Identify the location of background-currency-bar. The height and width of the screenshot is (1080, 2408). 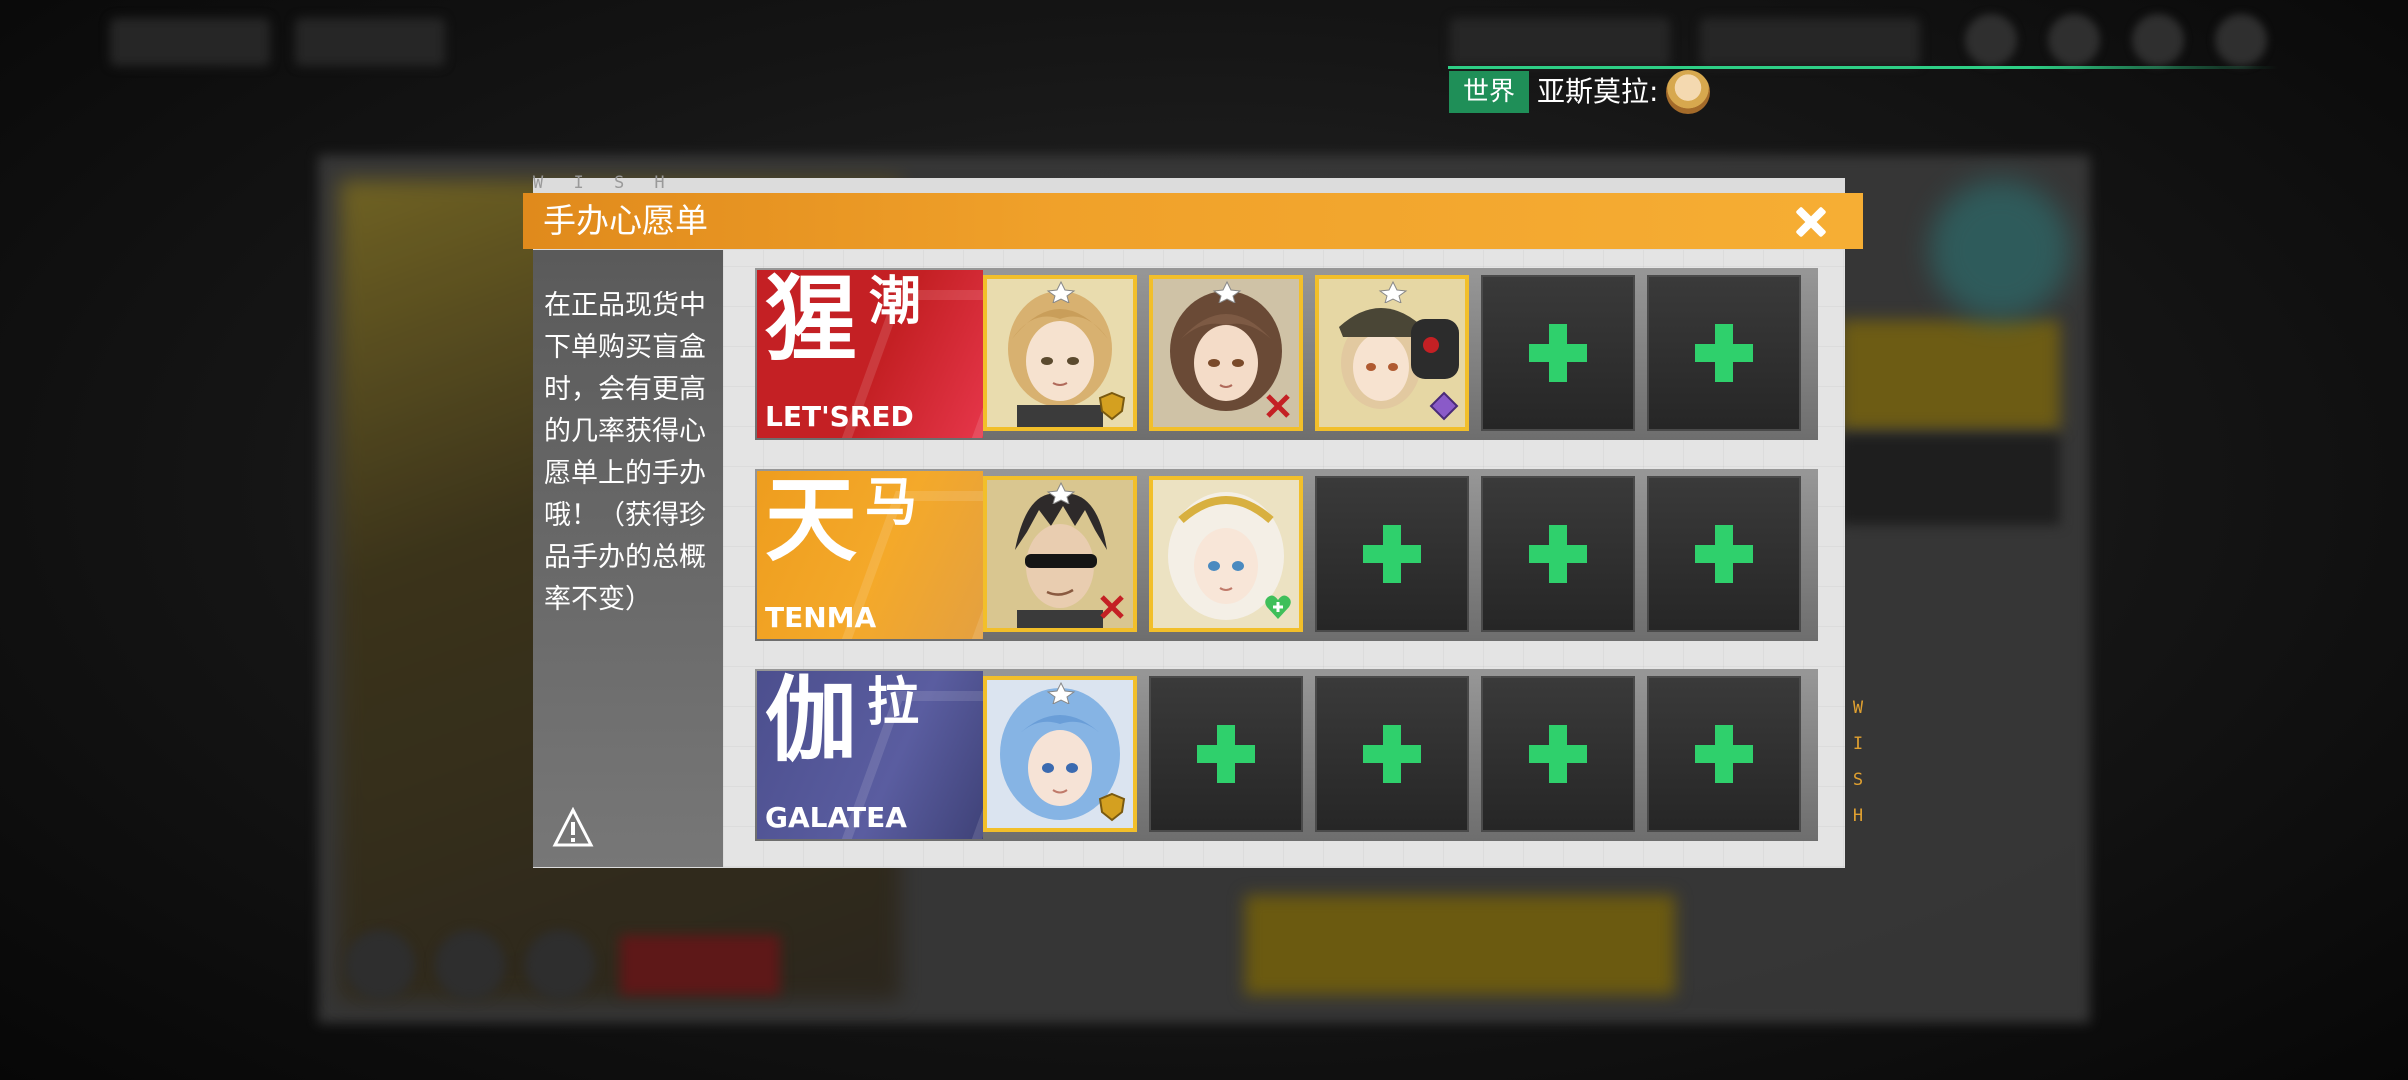
(1560, 42).